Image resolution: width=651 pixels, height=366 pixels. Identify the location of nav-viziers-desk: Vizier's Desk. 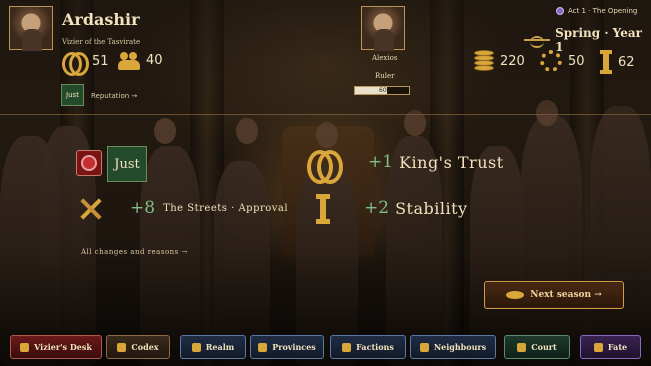
(56, 347).